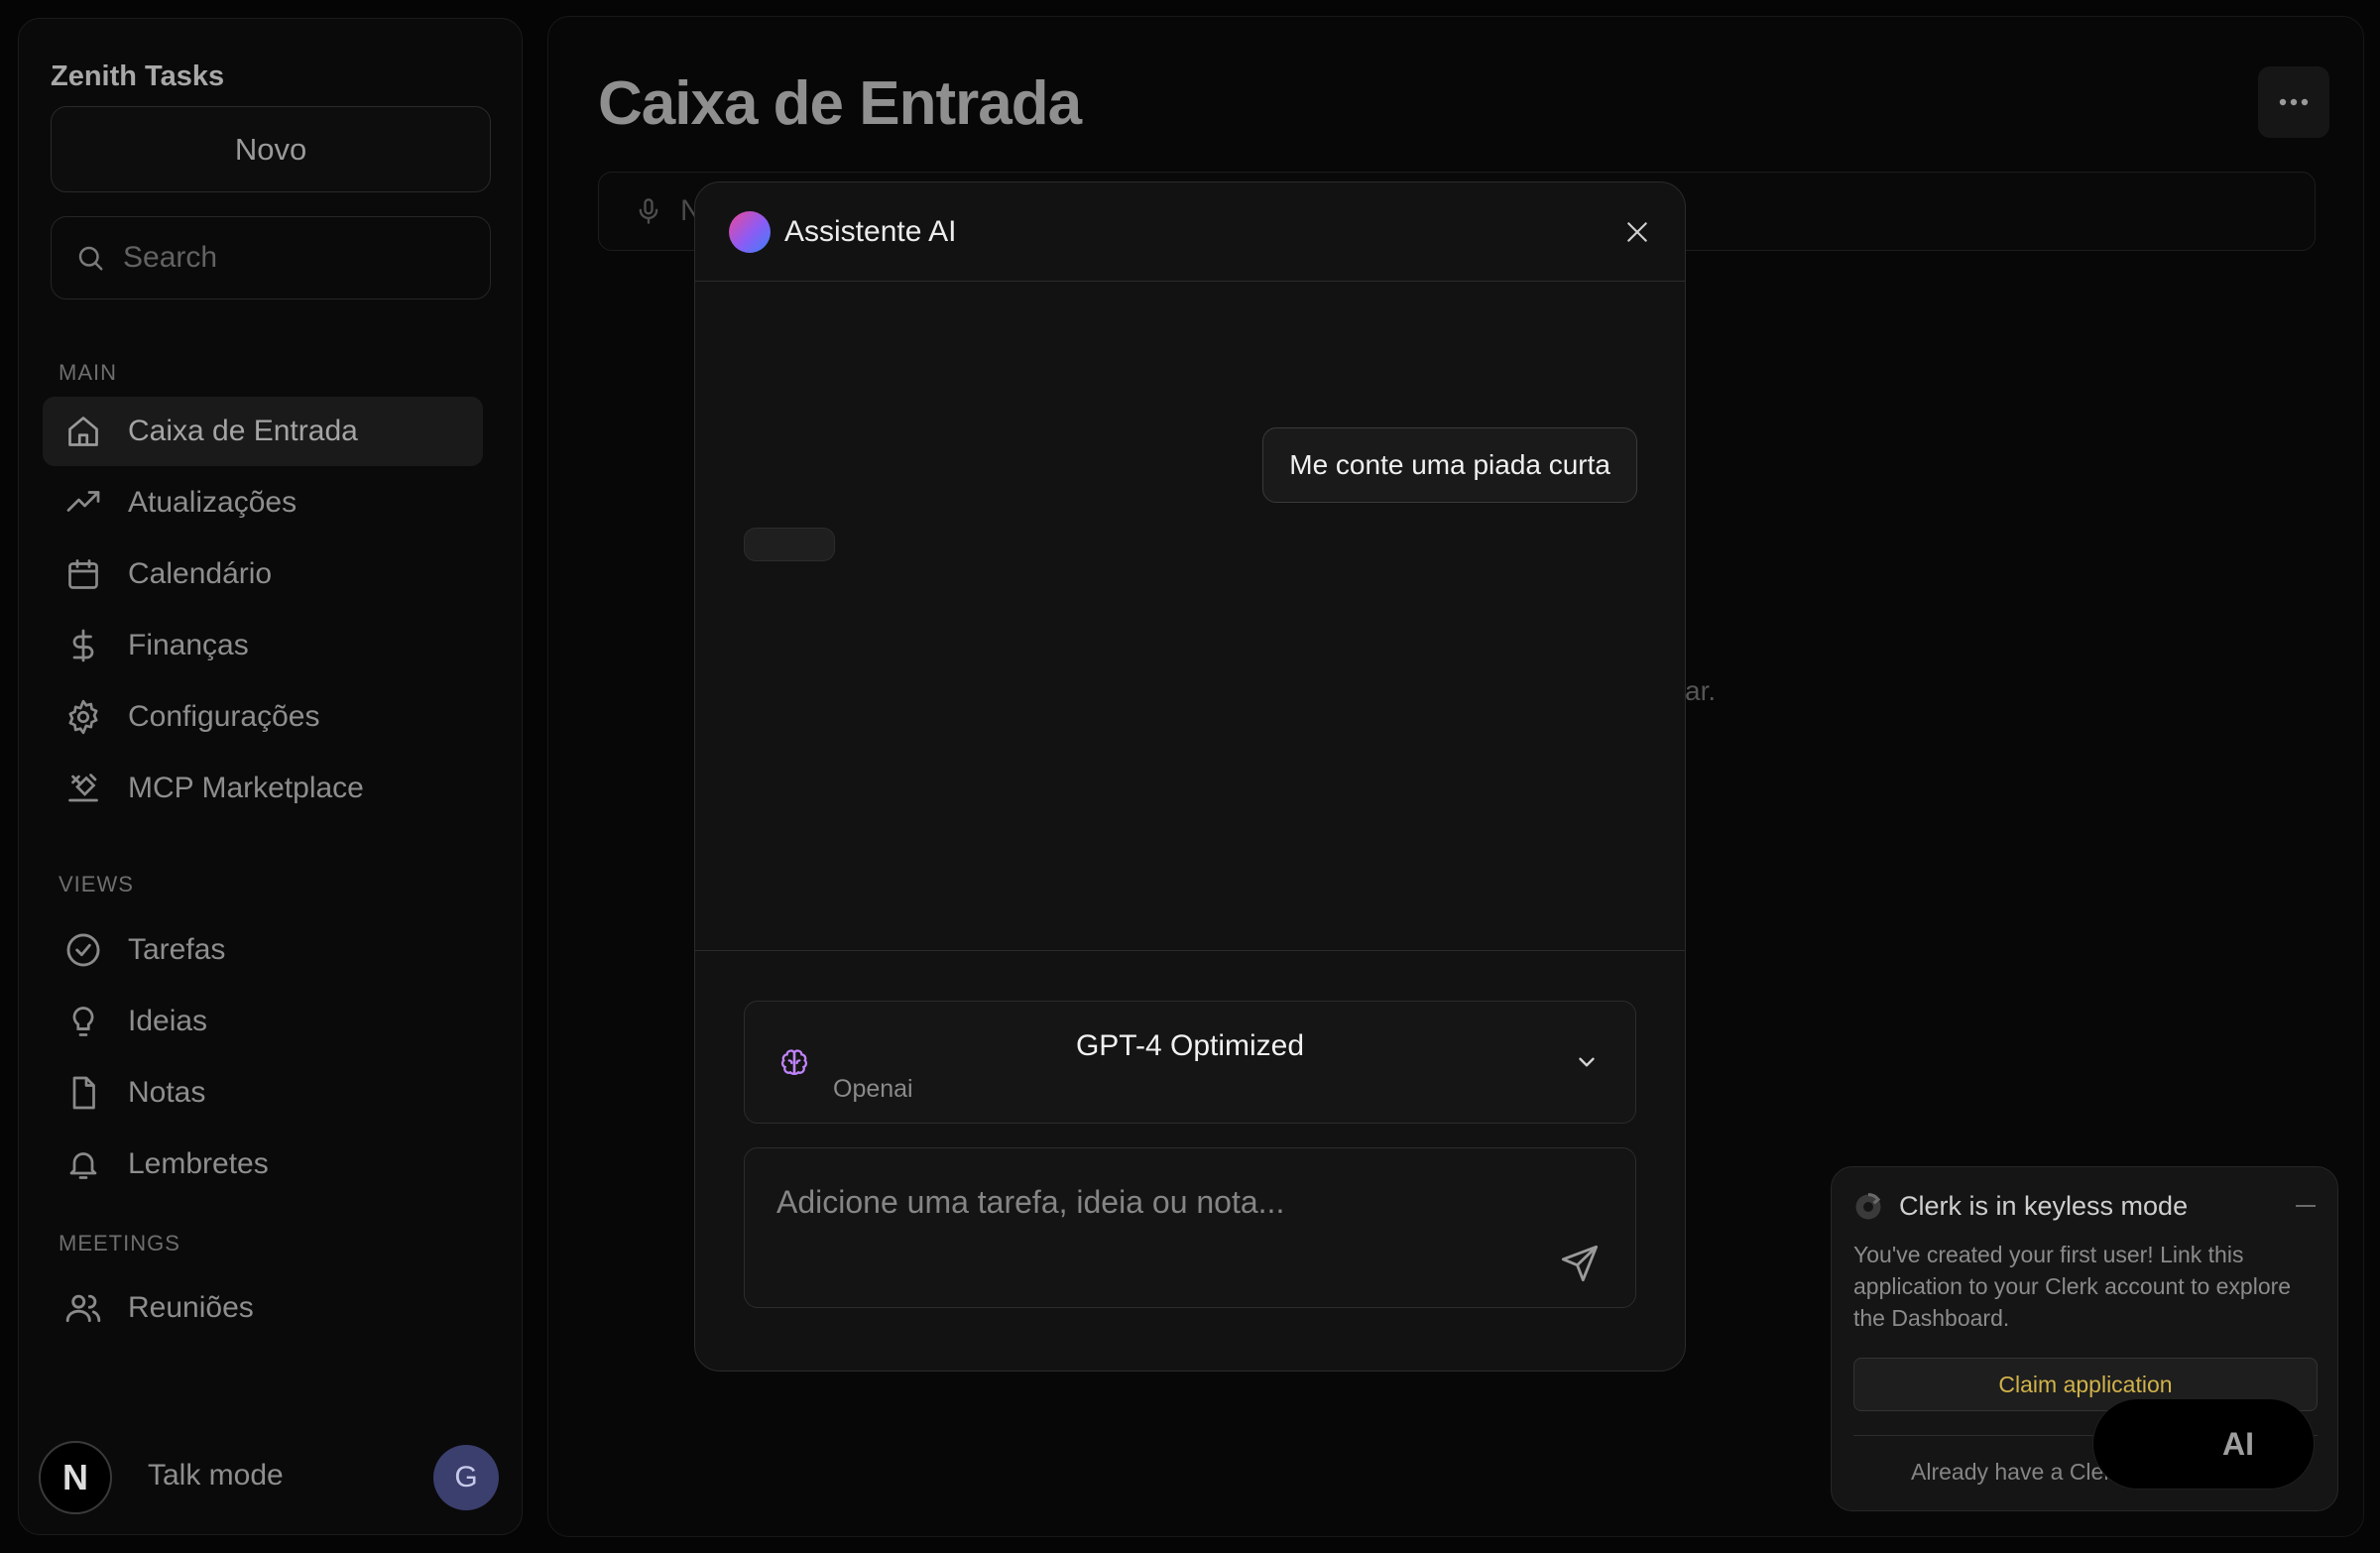 The image size is (2380, 1553). What do you see at coordinates (83, 1308) in the screenshot?
I see `users-icon` at bounding box center [83, 1308].